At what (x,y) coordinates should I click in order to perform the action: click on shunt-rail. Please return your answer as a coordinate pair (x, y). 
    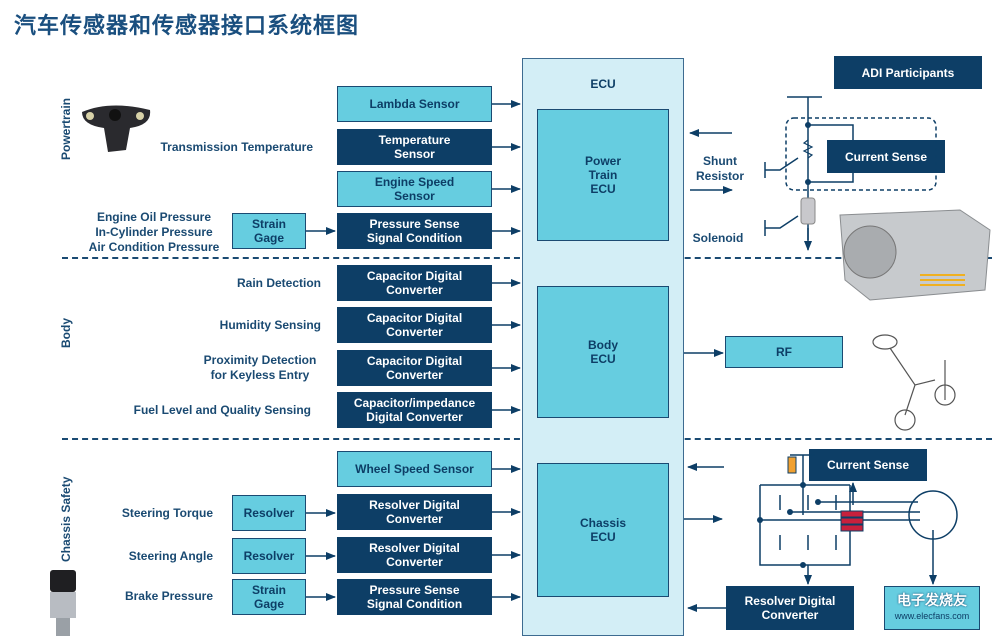
    Looking at the image, I should click on (804, 168).